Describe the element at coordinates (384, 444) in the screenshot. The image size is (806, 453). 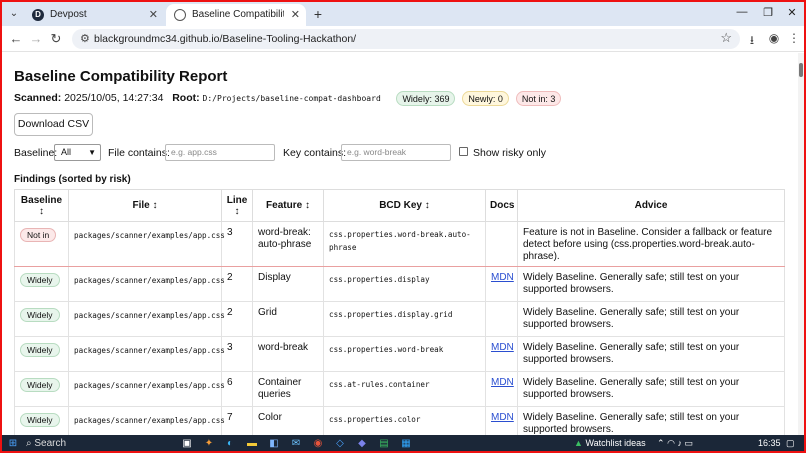
I see `excel-icon: ▤` at that location.